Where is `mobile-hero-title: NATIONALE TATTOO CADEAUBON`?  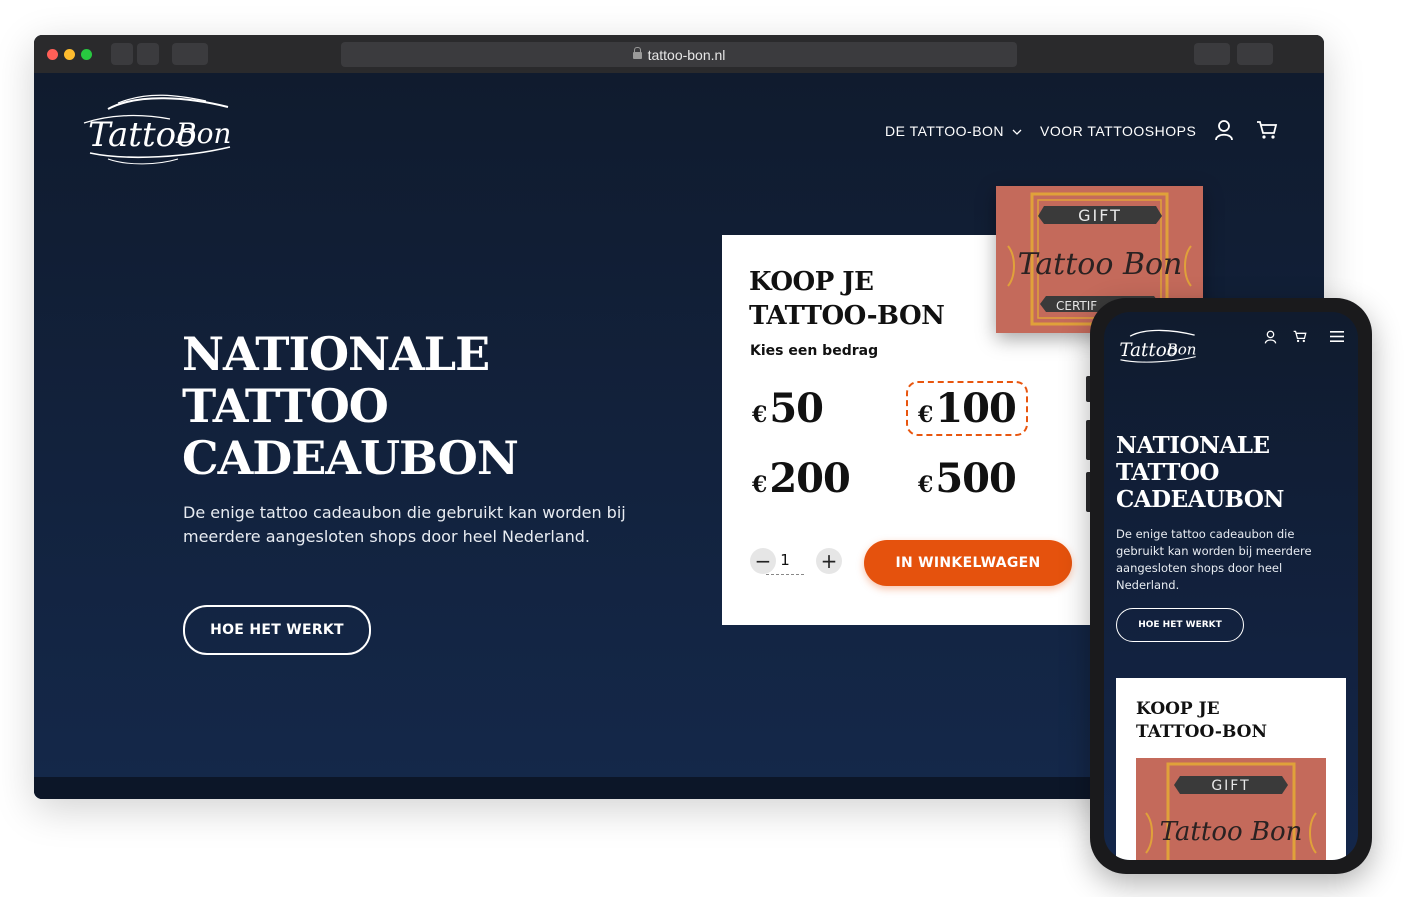 mobile-hero-title: NATIONALE TATTOO CADEAUBON is located at coordinates (1200, 472).